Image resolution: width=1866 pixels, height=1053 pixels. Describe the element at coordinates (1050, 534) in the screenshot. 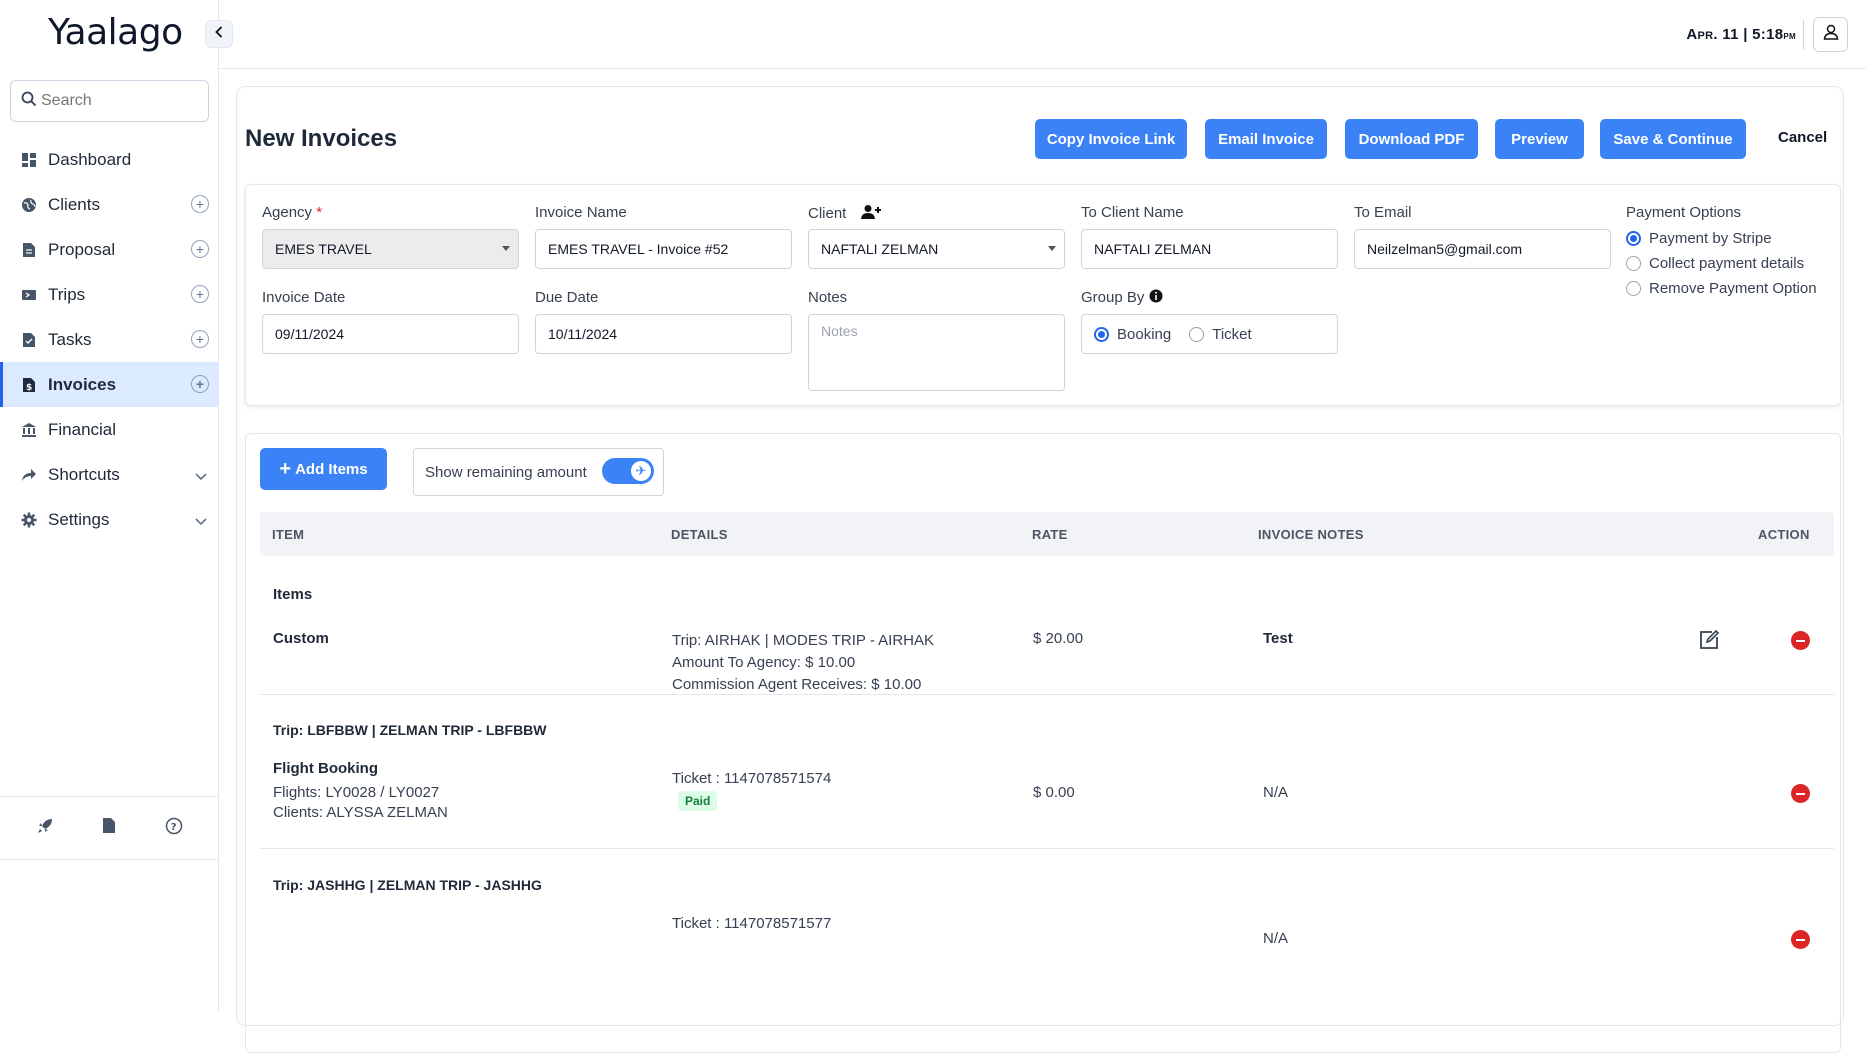

I see `column-header-rate: RATE` at that location.